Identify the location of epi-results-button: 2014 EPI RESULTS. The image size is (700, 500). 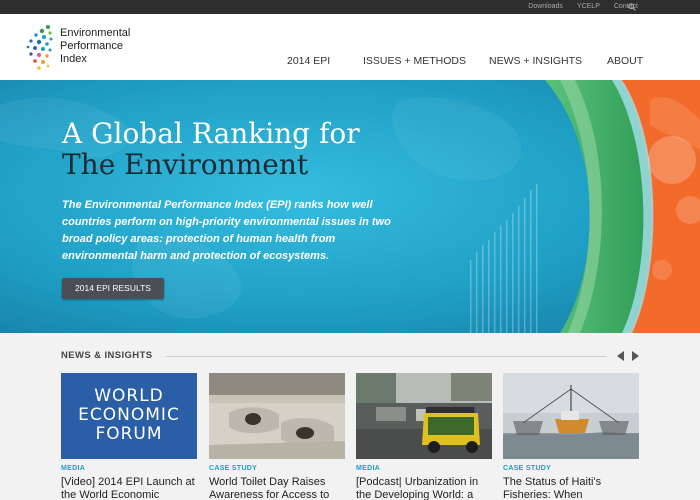
(113, 288).